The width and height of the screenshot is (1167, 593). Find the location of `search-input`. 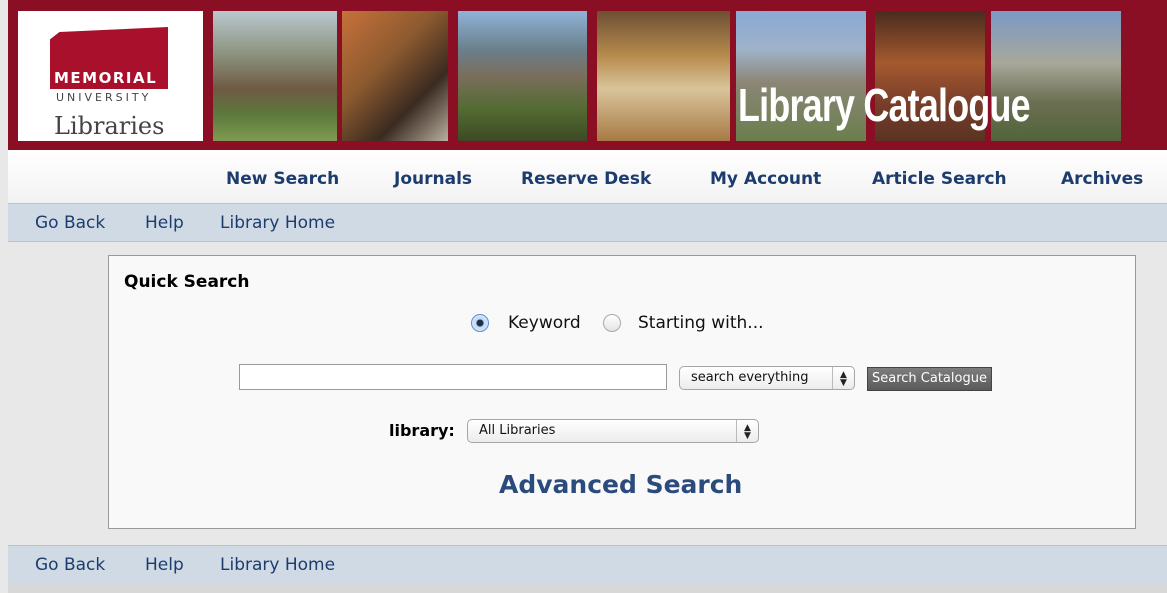

search-input is located at coordinates (453, 377).